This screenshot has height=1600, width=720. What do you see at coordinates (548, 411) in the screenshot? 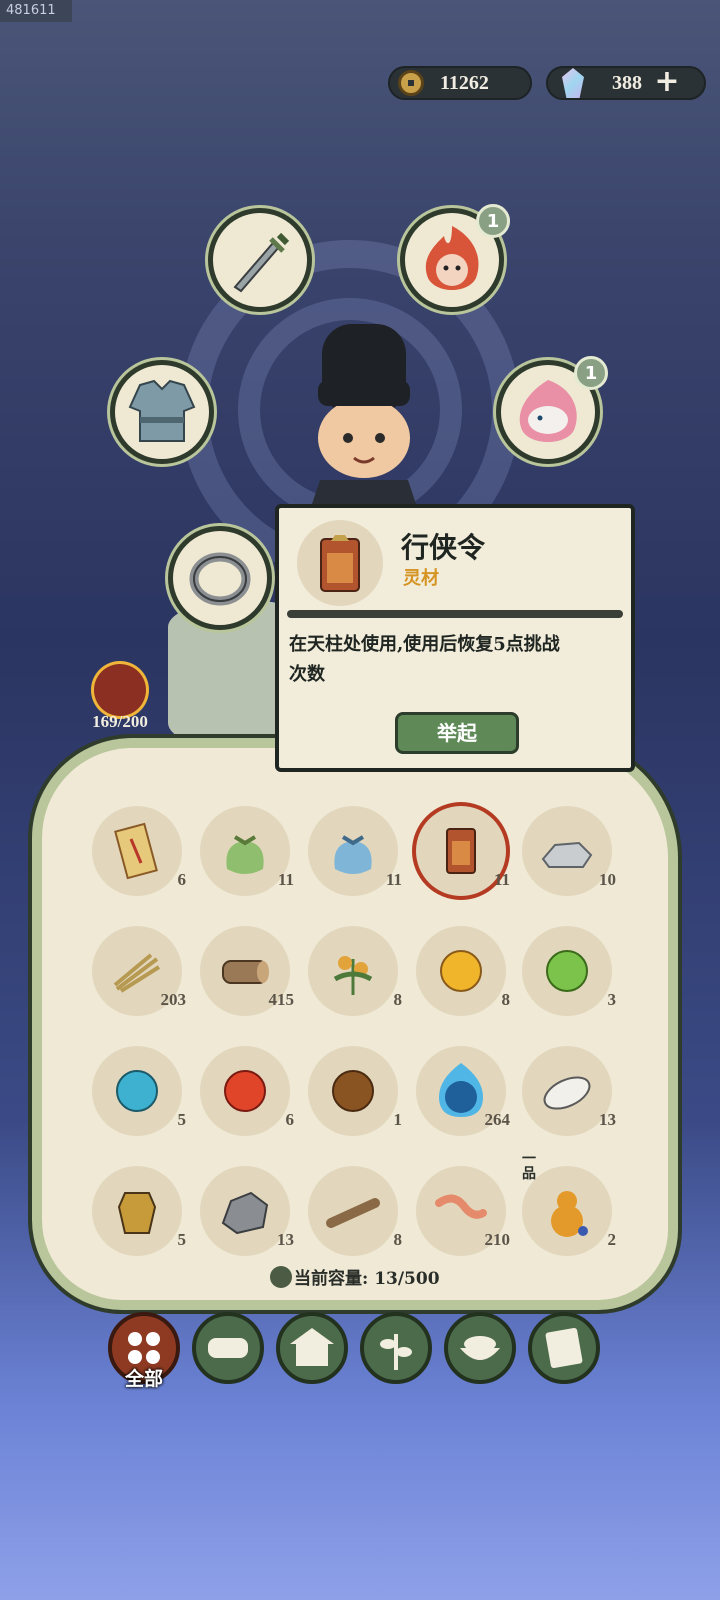
I see `beast-spirit-icon` at bounding box center [548, 411].